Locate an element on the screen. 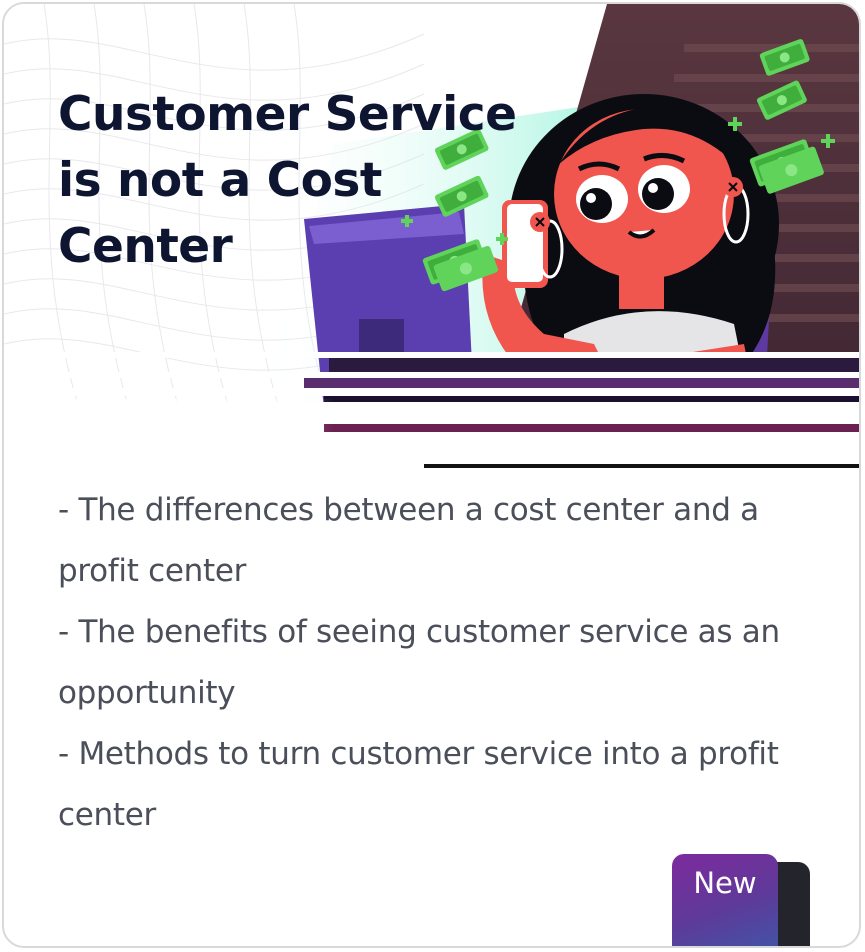 This screenshot has height=952, width=865. description-line: profit center is located at coordinates (152, 571).